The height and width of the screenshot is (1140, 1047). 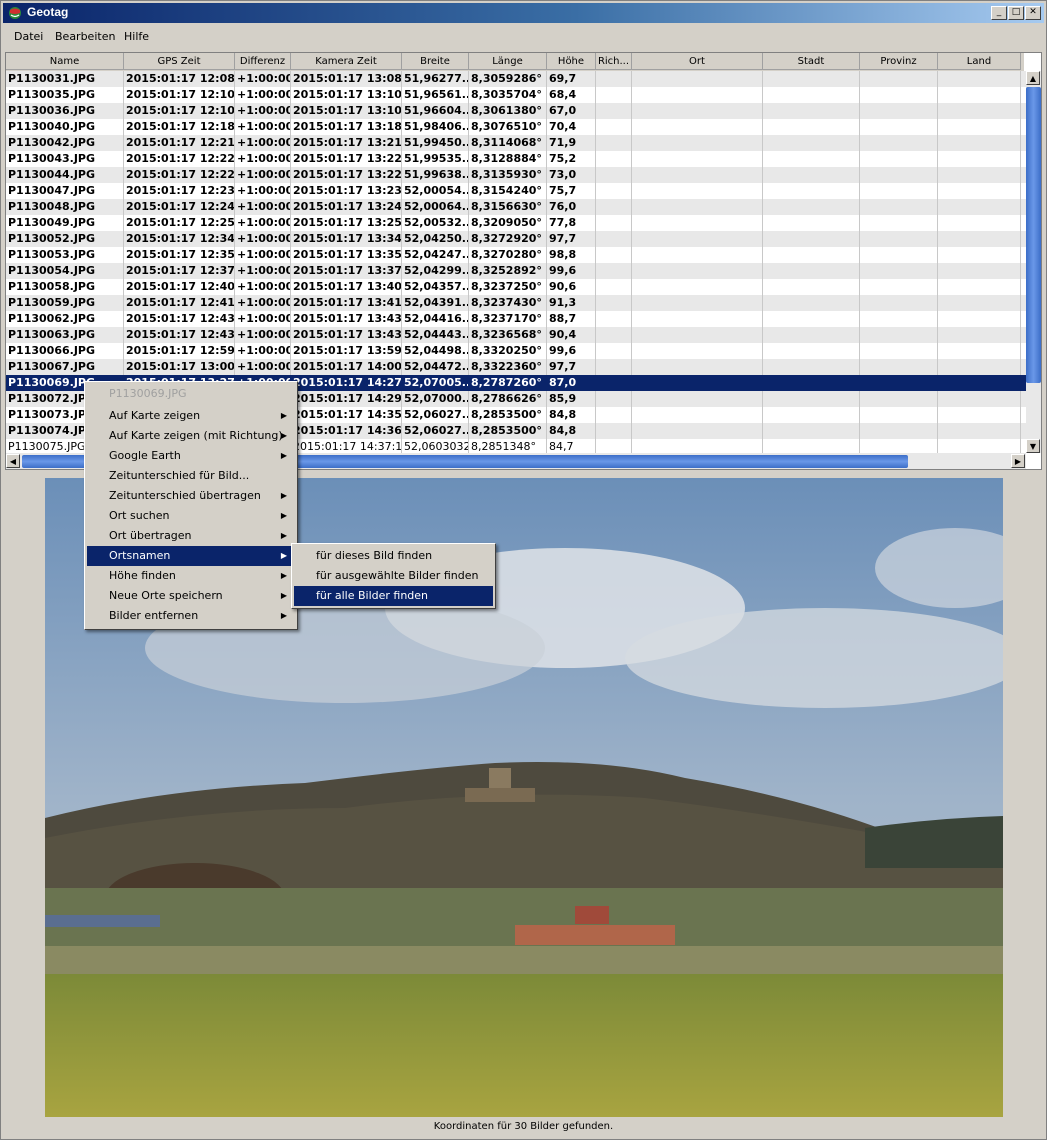 I want to click on menu-hilfe: Hilfe, so click(x=136, y=36).